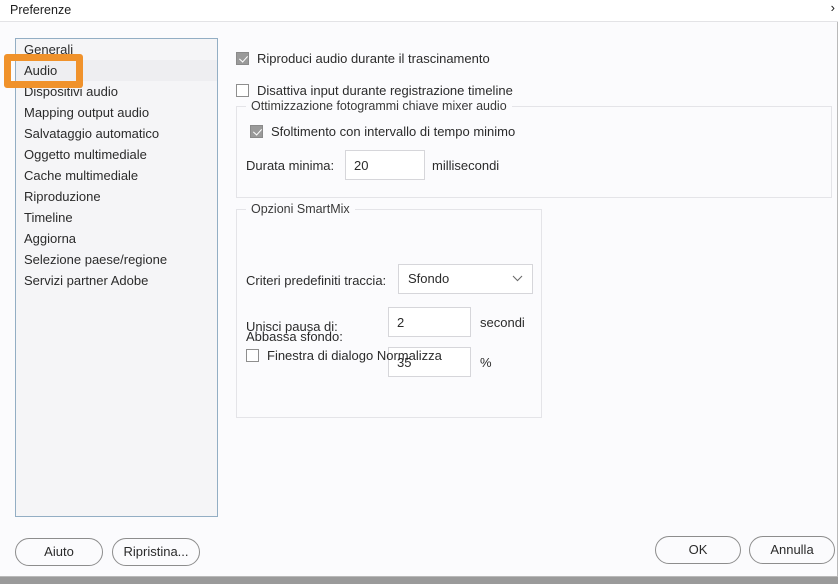 The height and width of the screenshot is (584, 838). Describe the element at coordinates (385, 165) in the screenshot. I see `min-duration-input` at that location.